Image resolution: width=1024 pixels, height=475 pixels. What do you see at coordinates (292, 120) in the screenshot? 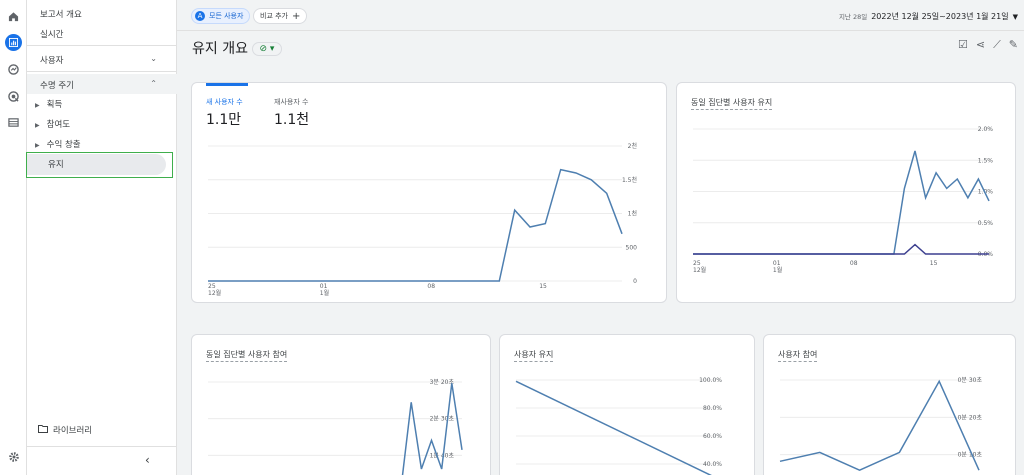
I see `metric-value: 1.1천` at bounding box center [292, 120].